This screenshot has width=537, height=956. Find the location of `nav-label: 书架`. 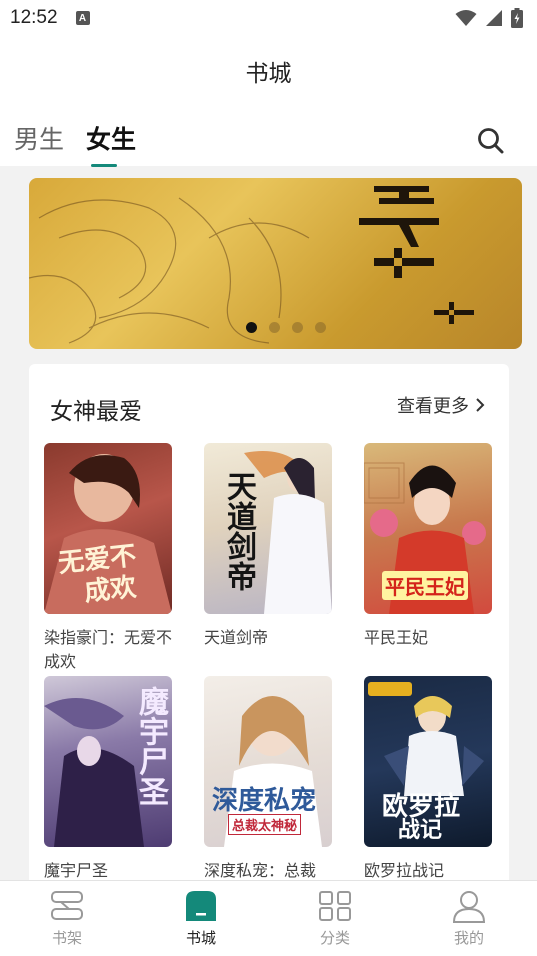

nav-label: 书架 is located at coordinates (66, 938).